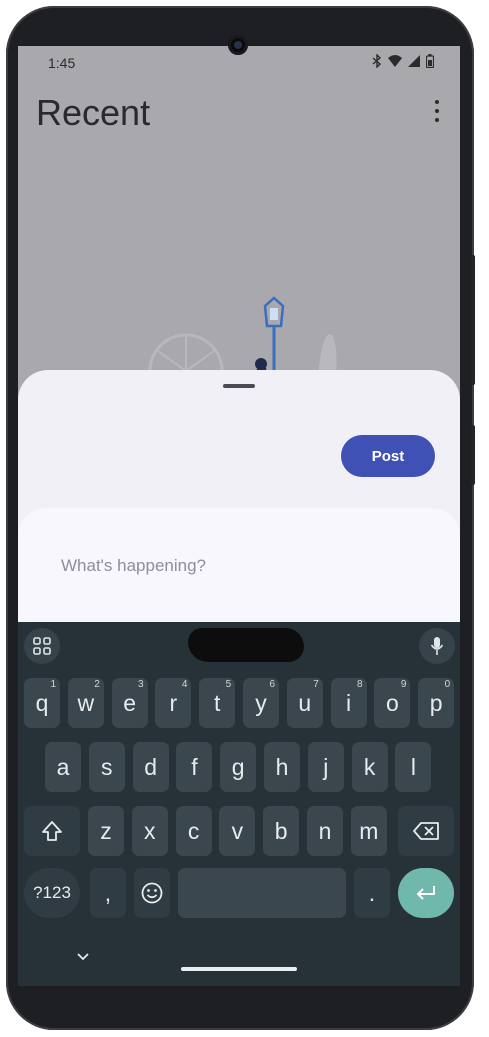 This screenshot has width=489, height=1037. What do you see at coordinates (325, 831) in the screenshot?
I see `key-n: n` at bounding box center [325, 831].